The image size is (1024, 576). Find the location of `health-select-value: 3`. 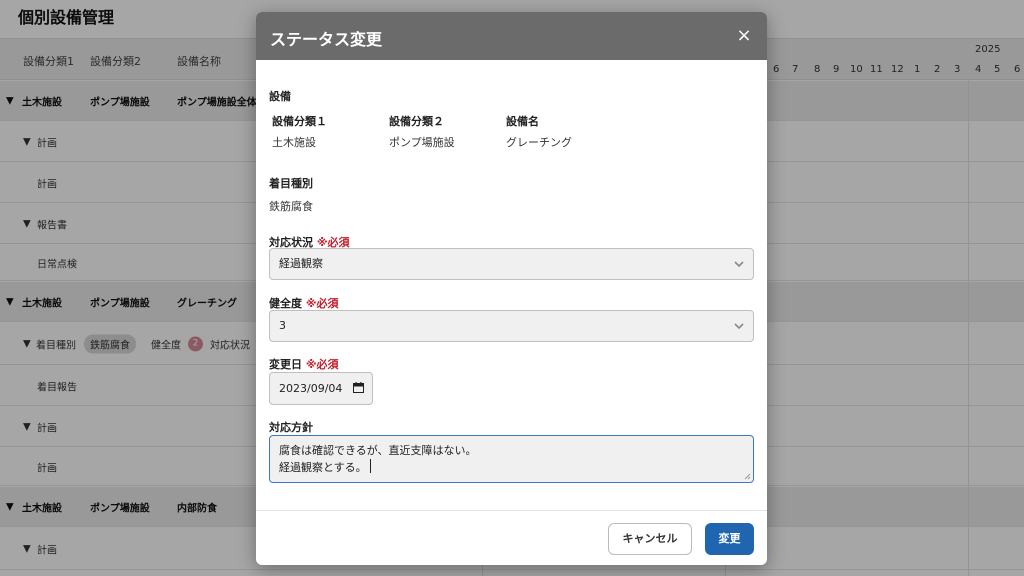

health-select-value: 3 is located at coordinates (282, 325).